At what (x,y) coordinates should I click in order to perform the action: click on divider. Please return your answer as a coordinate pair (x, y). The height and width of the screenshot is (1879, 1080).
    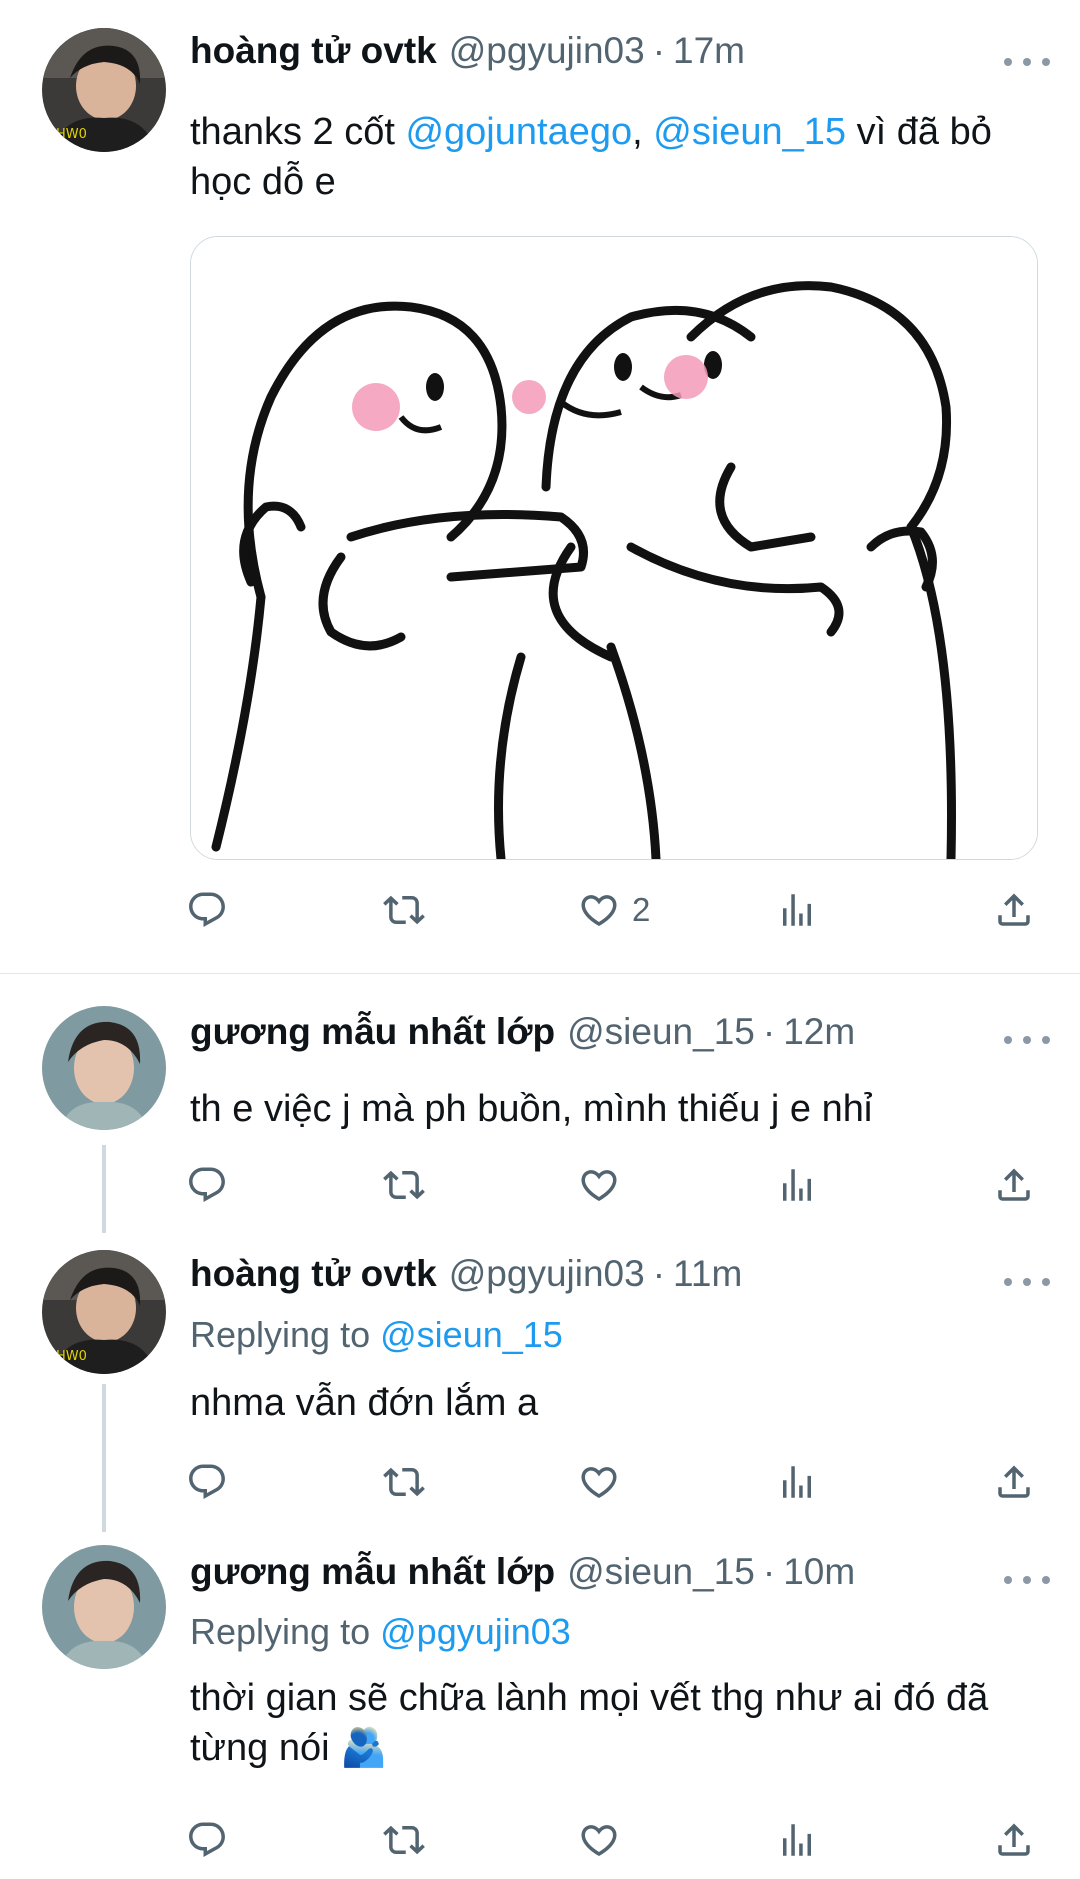
    Looking at the image, I should click on (540, 973).